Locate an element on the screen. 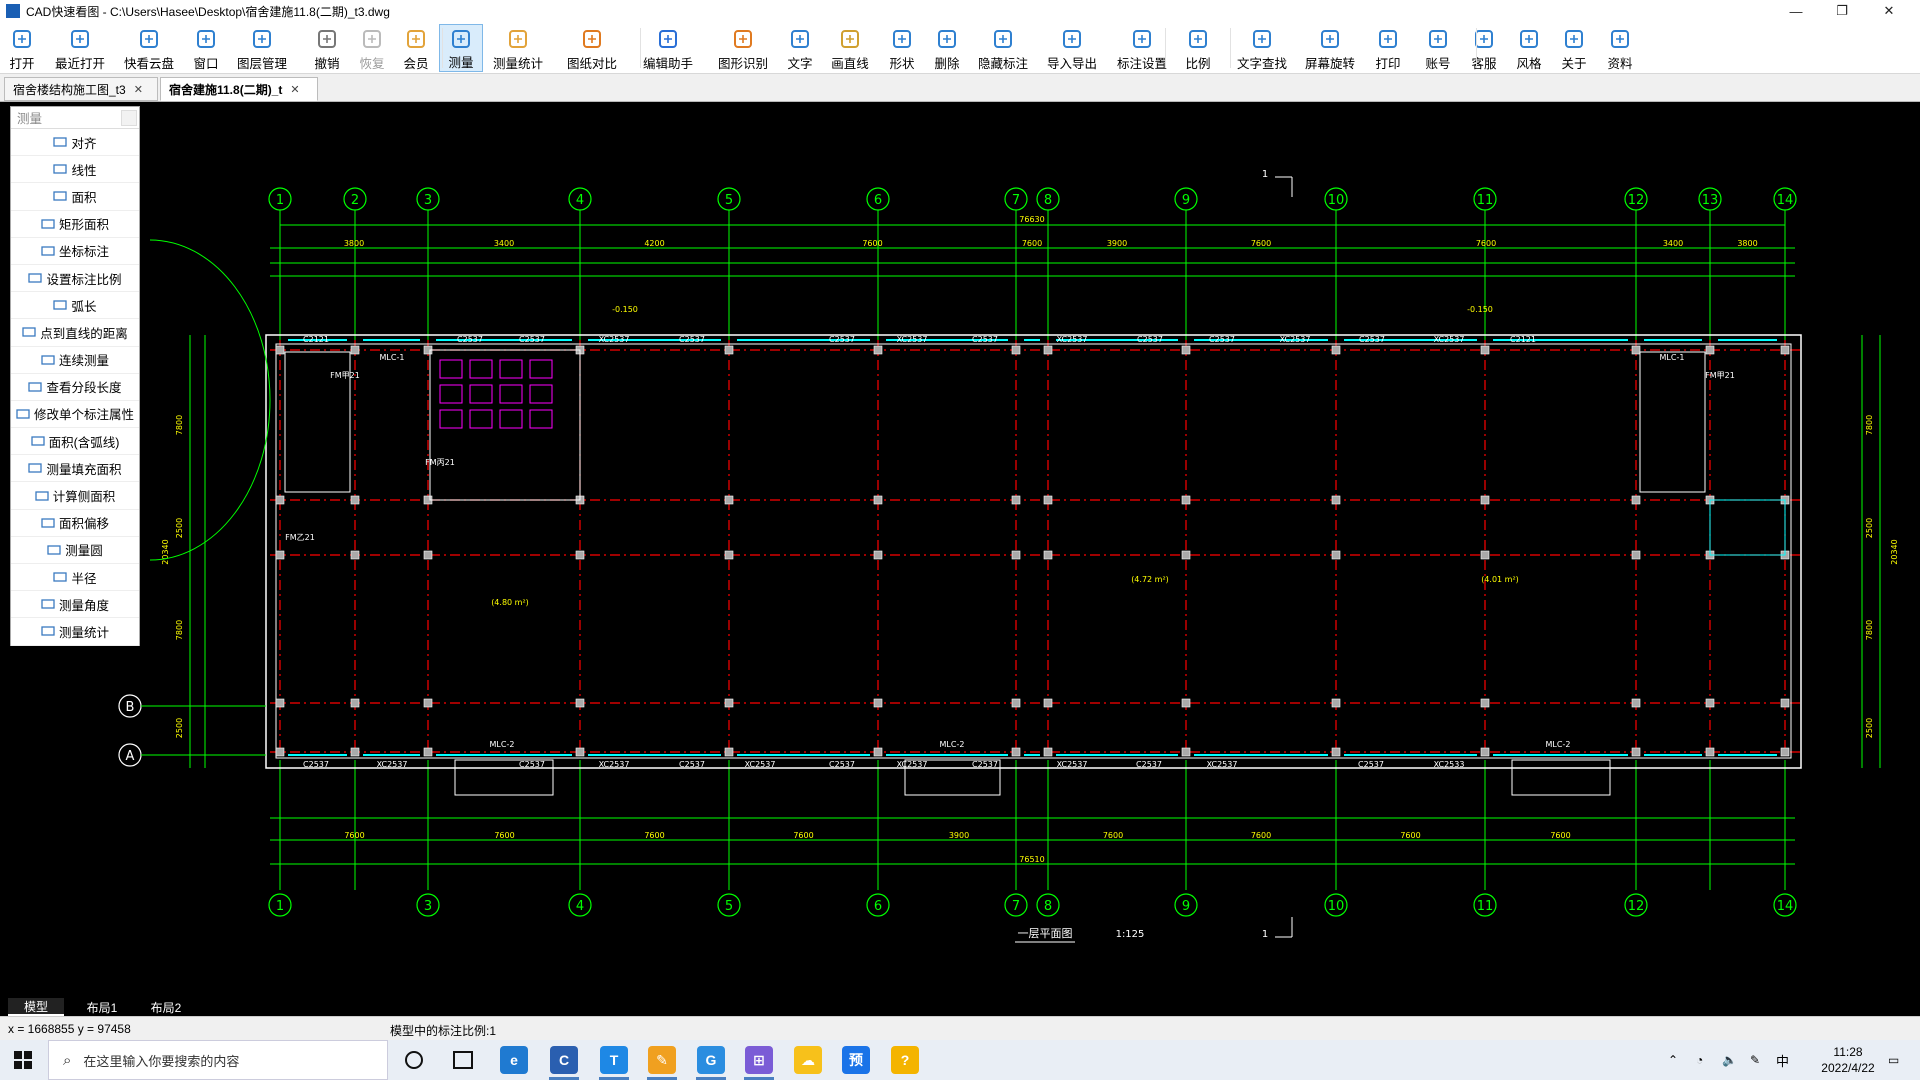  chrome-icon: G is located at coordinates (711, 1060).